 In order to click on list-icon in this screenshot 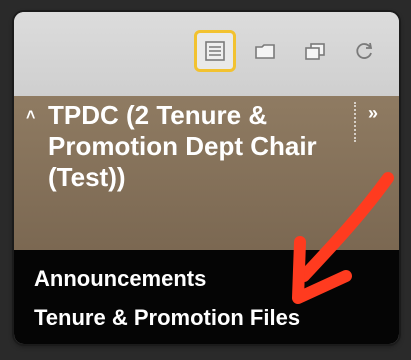, I will do `click(215, 51)`.